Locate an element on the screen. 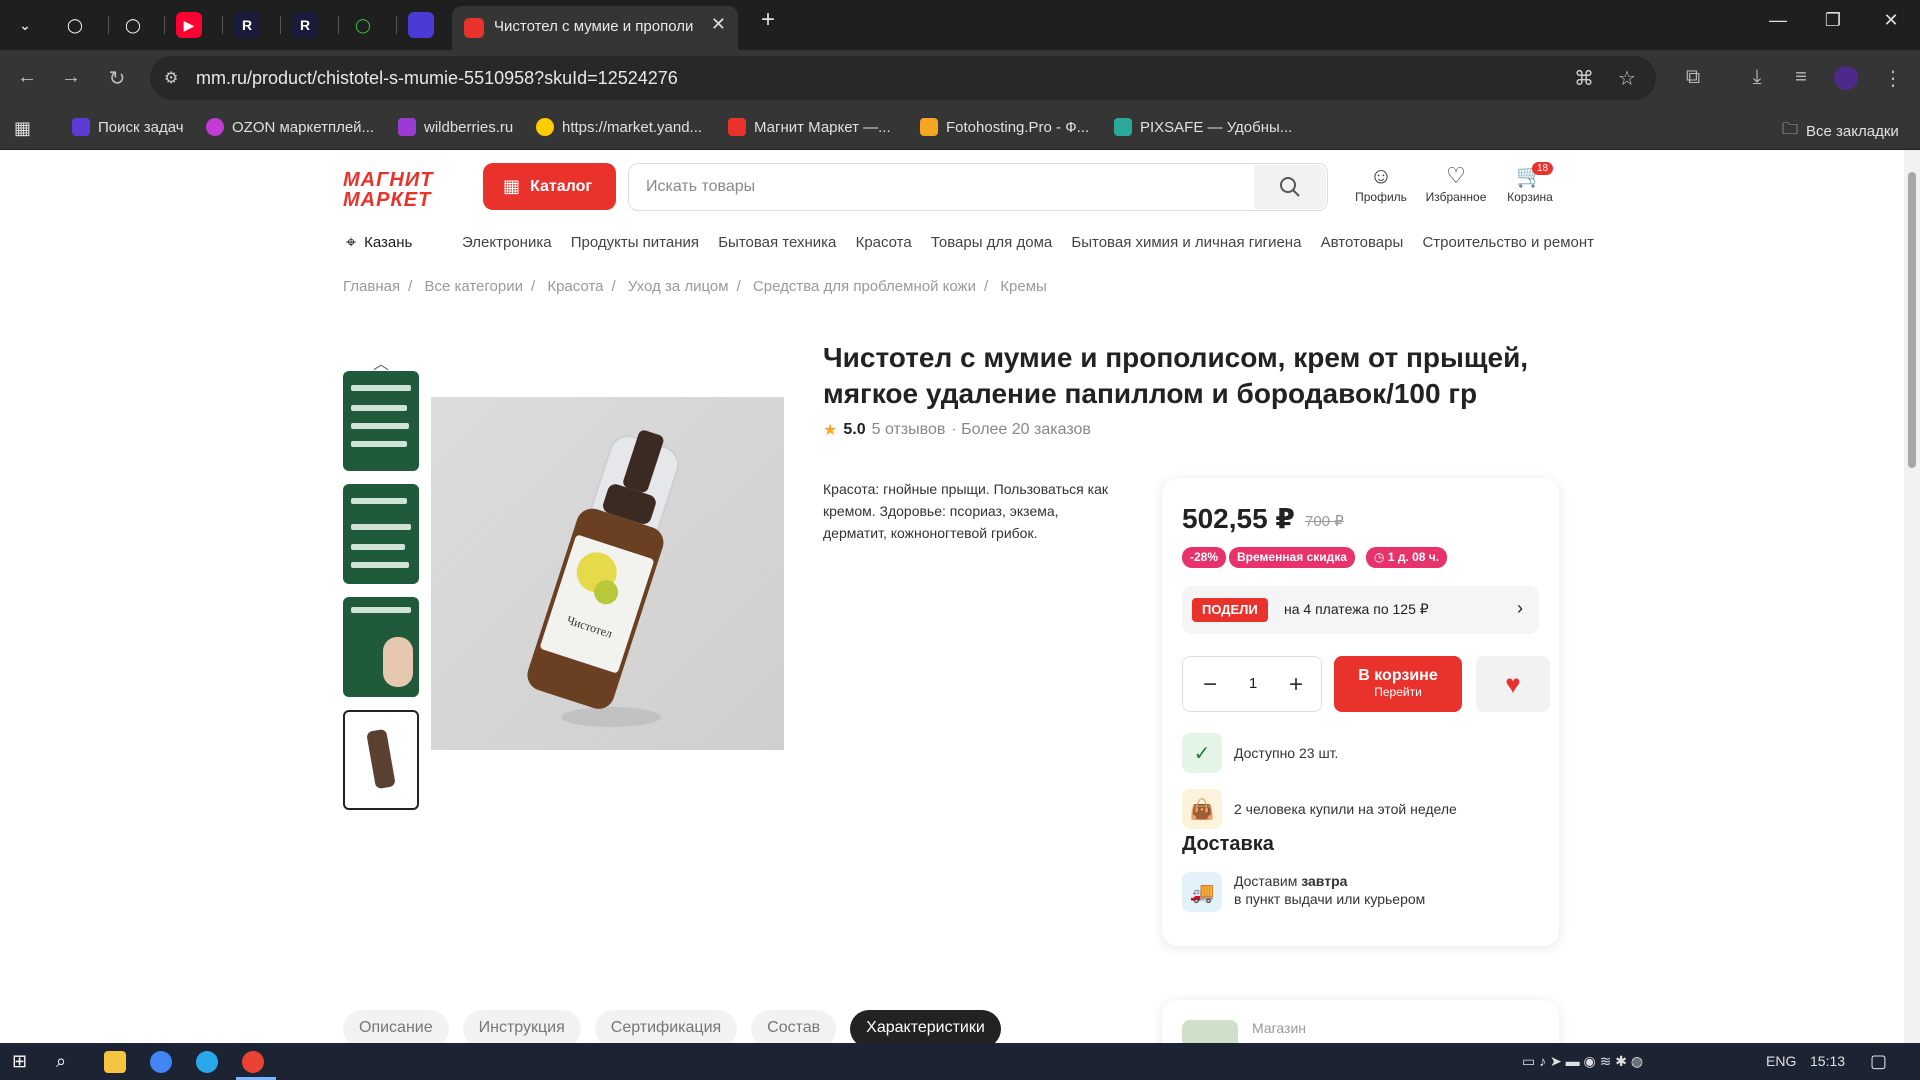 This screenshot has width=1920, height=1080. nav-category: Красота is located at coordinates (884, 242).